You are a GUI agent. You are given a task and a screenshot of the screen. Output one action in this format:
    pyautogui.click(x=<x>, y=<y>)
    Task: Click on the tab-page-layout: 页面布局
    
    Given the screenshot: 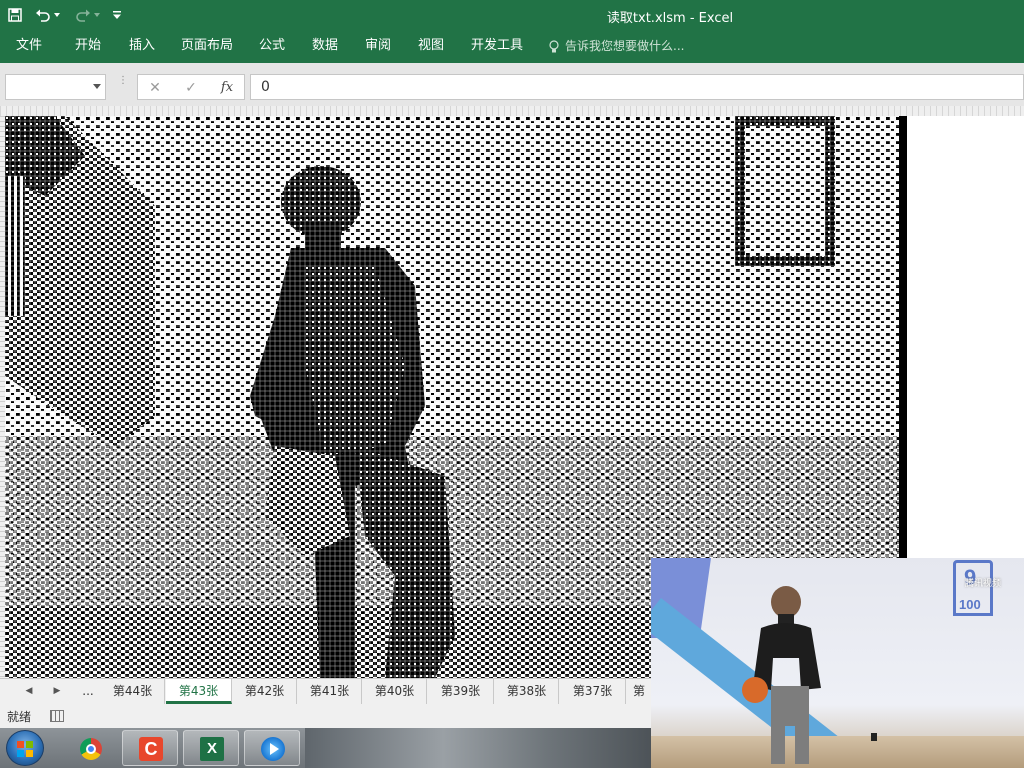 What is the action you would take?
    pyautogui.click(x=207, y=46)
    